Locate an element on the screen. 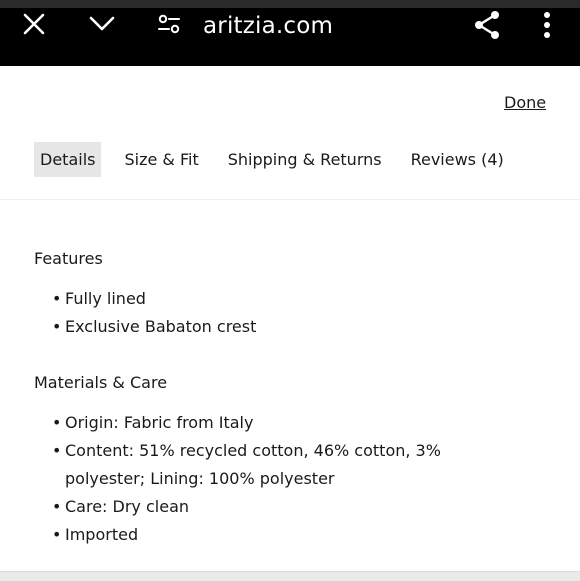 This screenshot has width=580, height=581. features-list: Fully lined Exclusive Babaton crest is located at coordinates (287, 313).